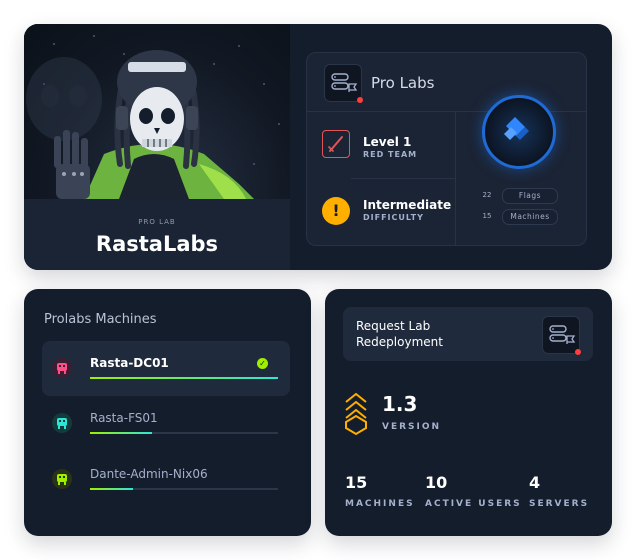 This screenshot has height=560, width=636. Describe the element at coordinates (336, 211) in the screenshot. I see `difficulty-alert-icon: !` at that location.